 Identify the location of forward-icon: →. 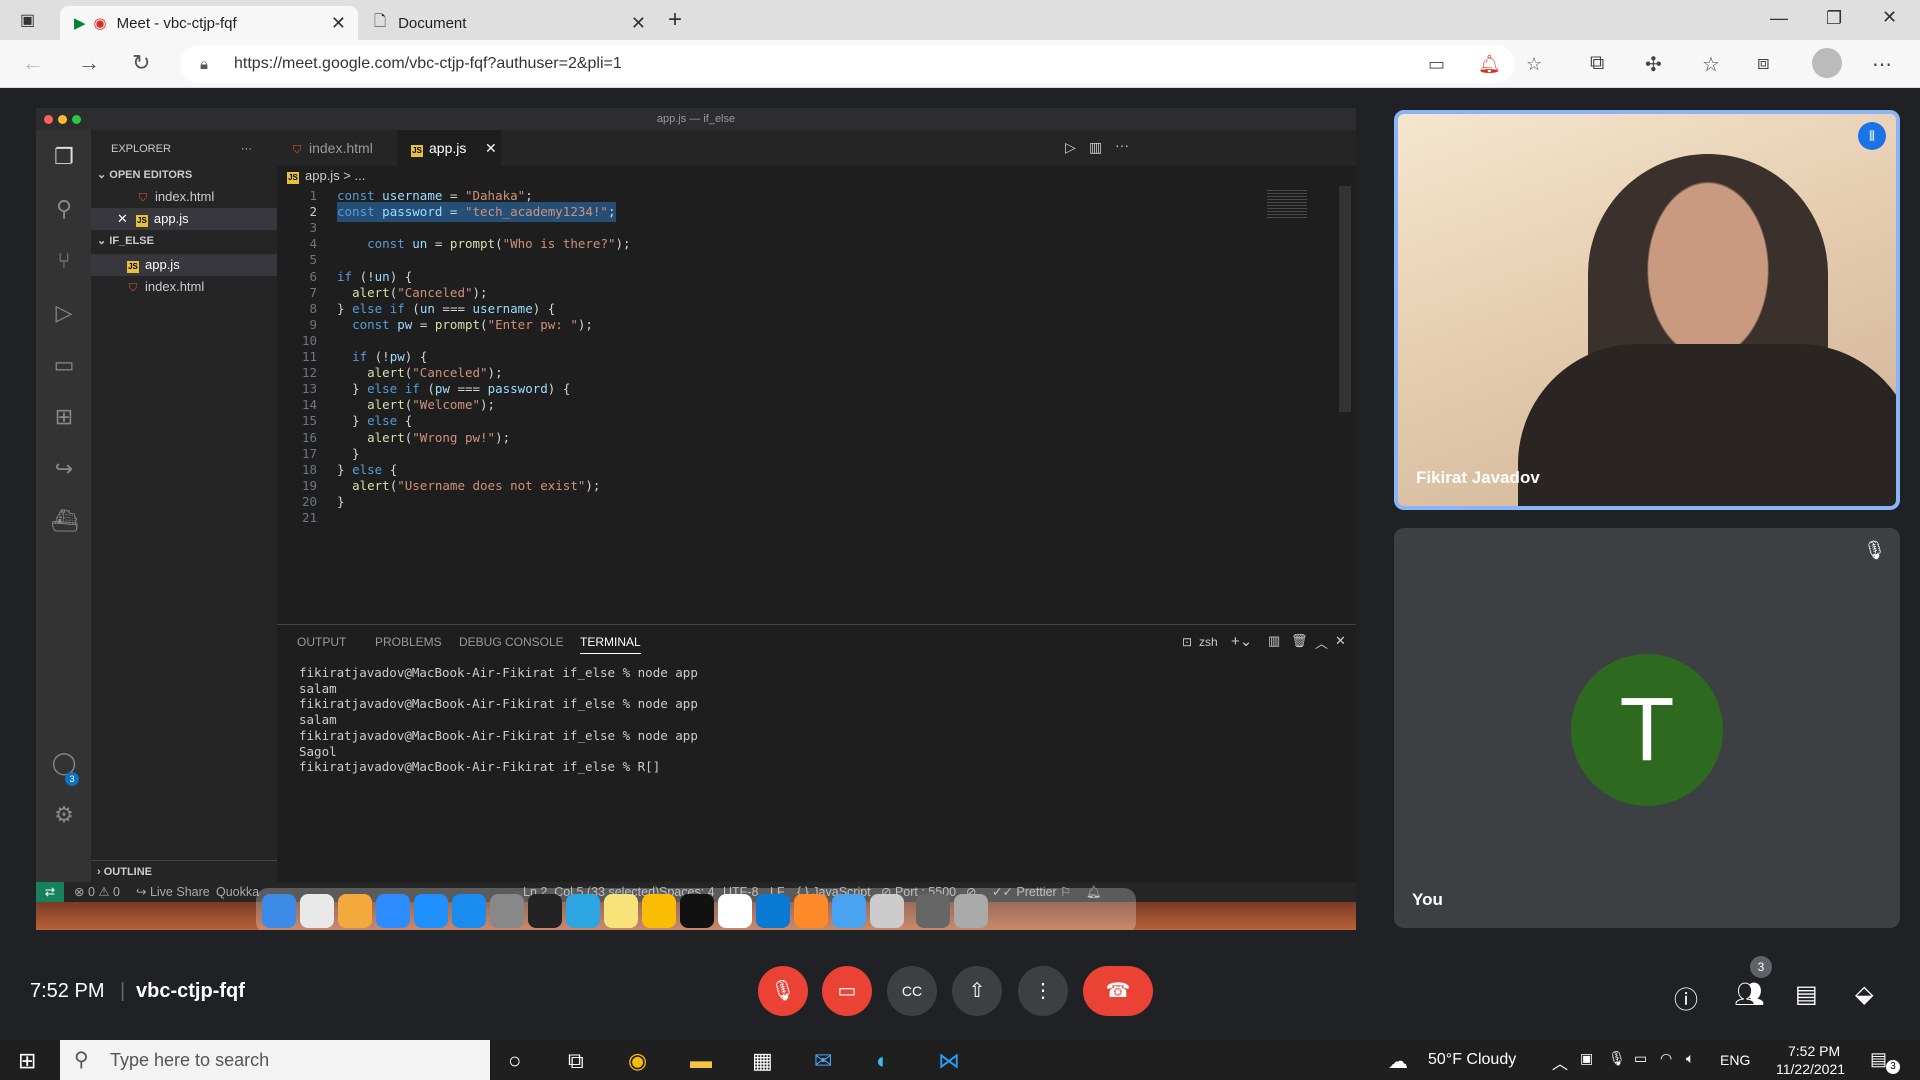
(89, 63).